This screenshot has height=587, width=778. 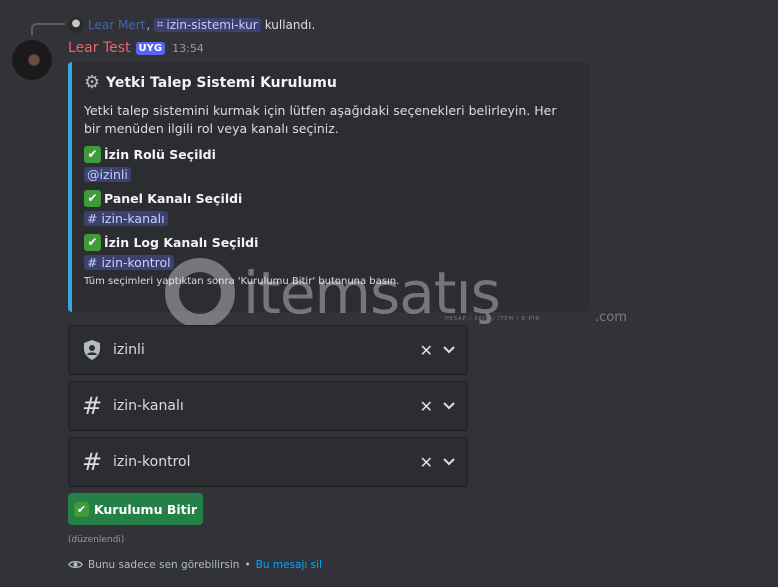 What do you see at coordinates (152, 462) in the screenshot?
I see `select-value: izin-kontrol` at bounding box center [152, 462].